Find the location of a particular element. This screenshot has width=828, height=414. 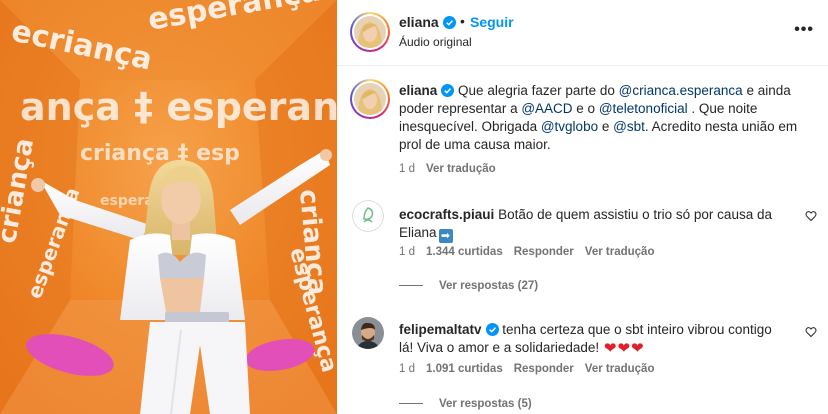

caption-author-avatar is located at coordinates (370, 99).